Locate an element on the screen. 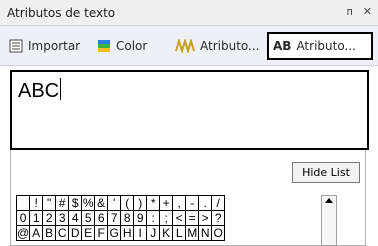  char-cell: K is located at coordinates (166, 233).